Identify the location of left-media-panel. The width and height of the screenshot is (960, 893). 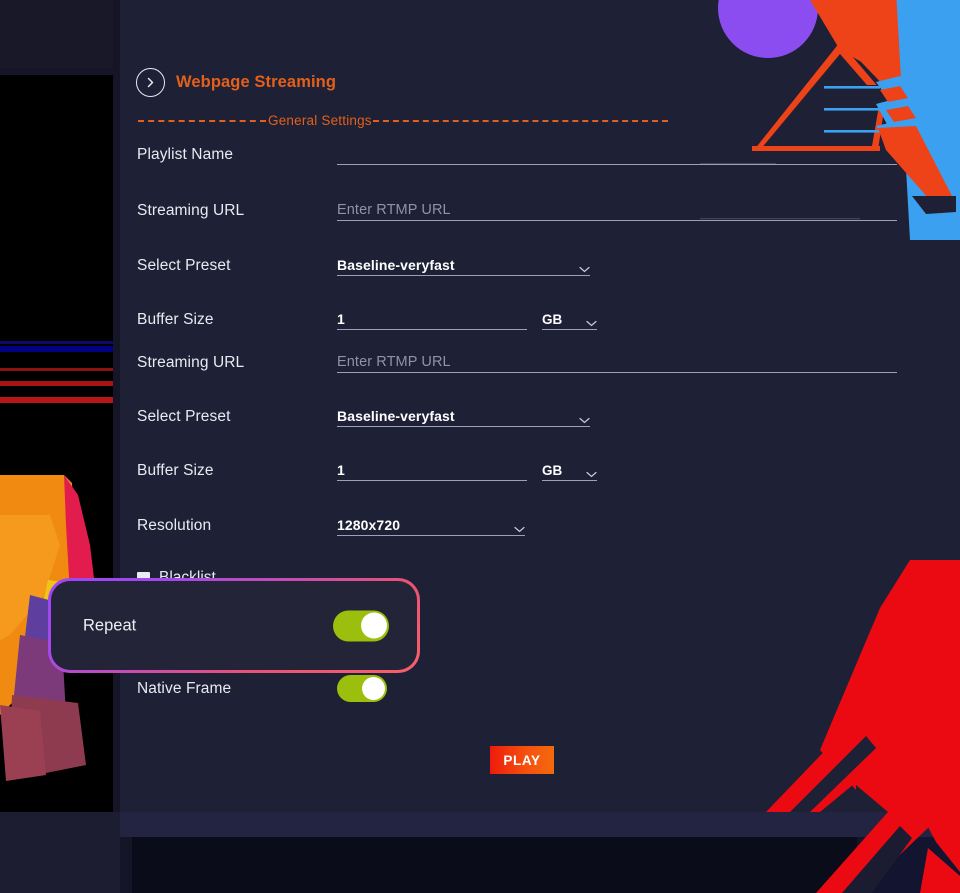
(56, 443).